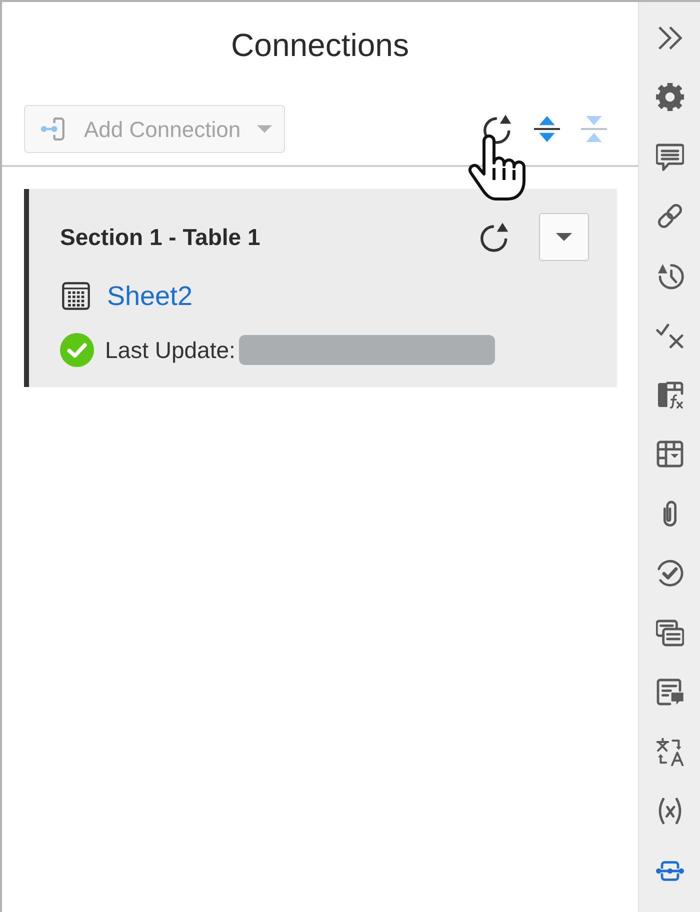 Image resolution: width=700 pixels, height=912 pixels. Describe the element at coordinates (670, 335) in the screenshot. I see `check-cross-icon` at that location.